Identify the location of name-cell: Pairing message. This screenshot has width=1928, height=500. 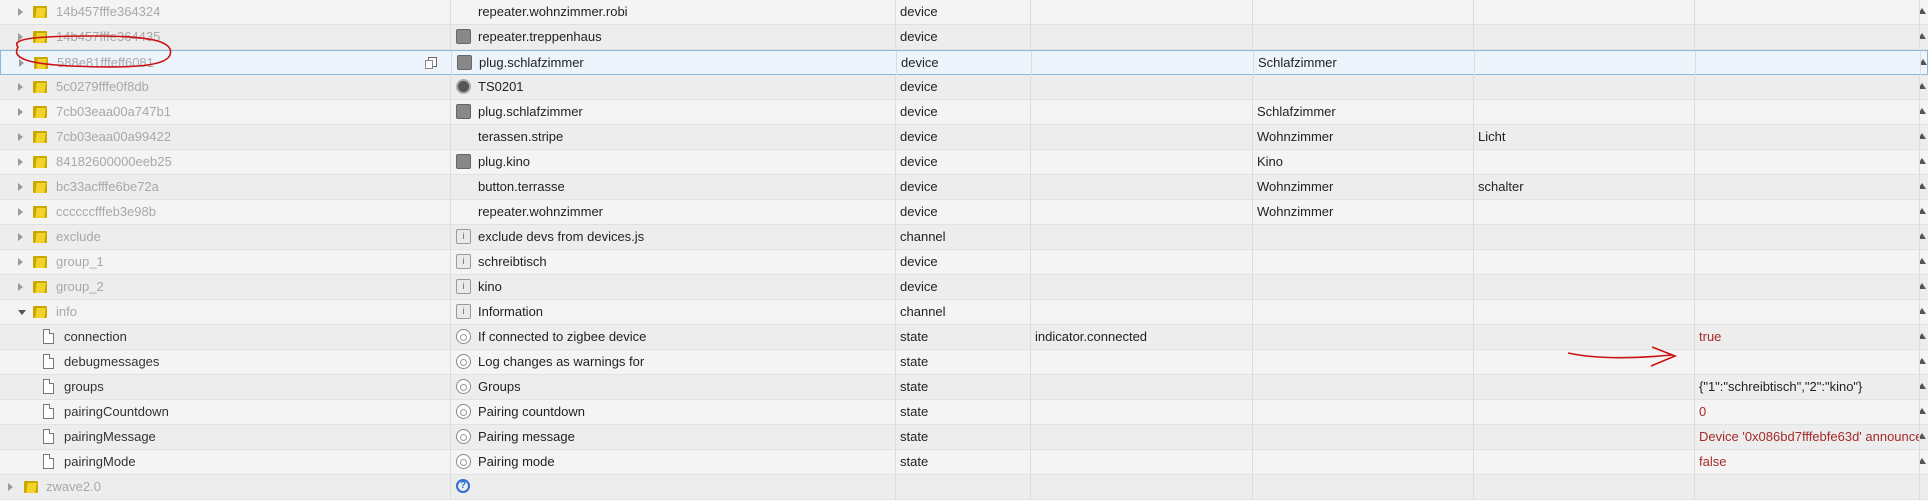
(672, 437).